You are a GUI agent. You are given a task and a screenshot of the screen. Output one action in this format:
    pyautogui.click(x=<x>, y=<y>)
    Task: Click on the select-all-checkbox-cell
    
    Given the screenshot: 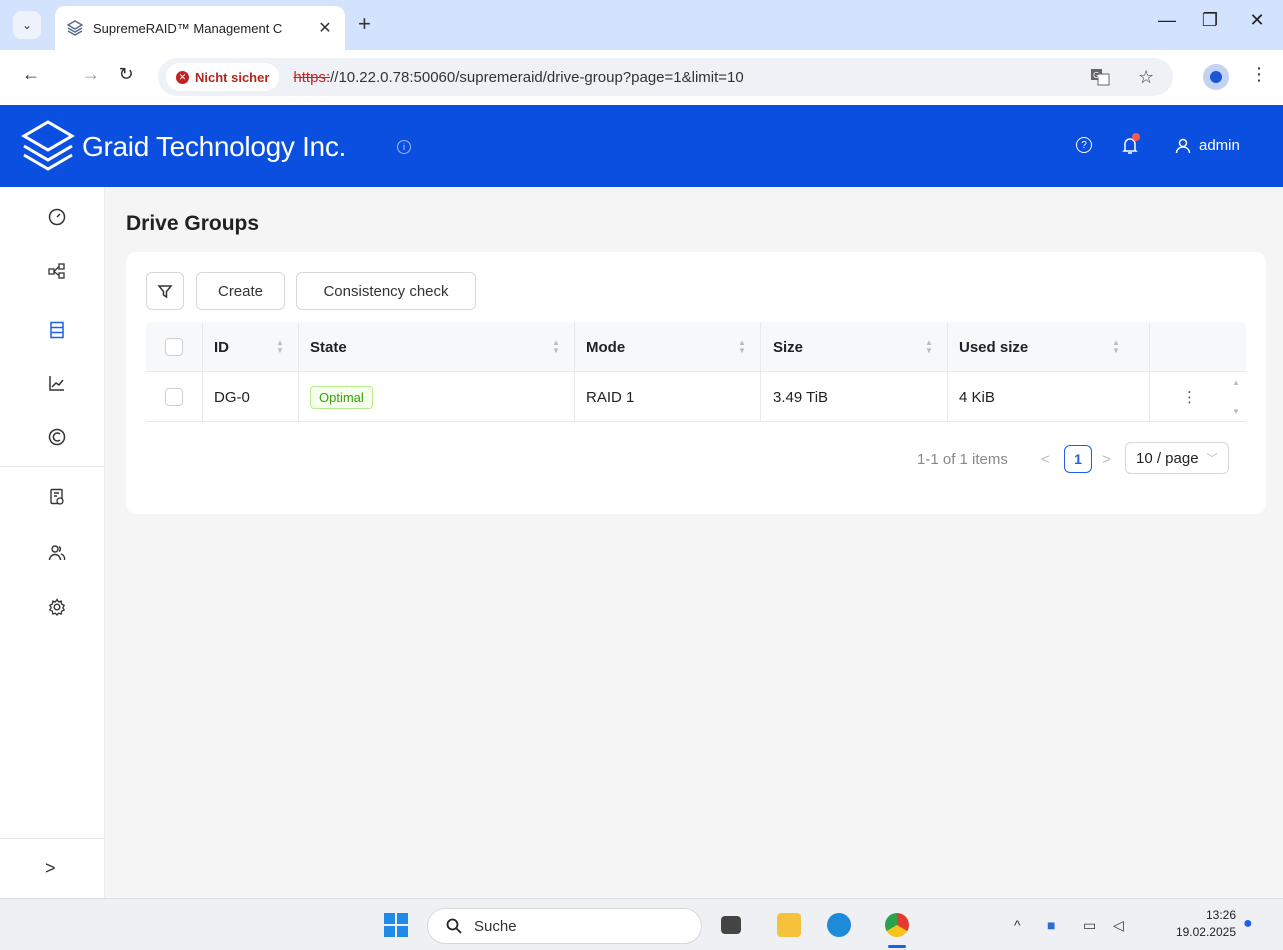 What is the action you would take?
    pyautogui.click(x=174, y=347)
    